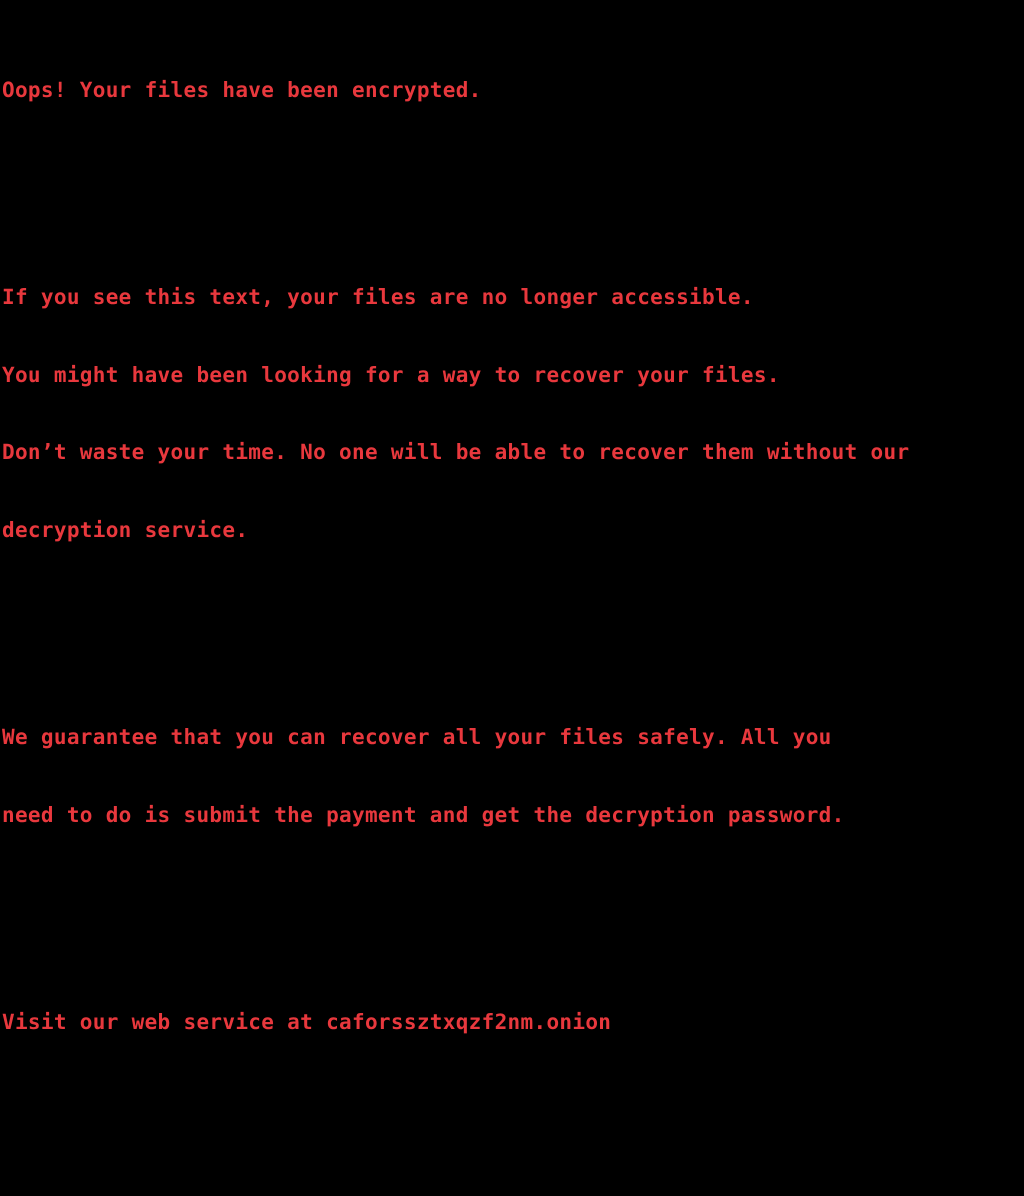 The height and width of the screenshot is (1196, 1024). Describe the element at coordinates (242, 89) in the screenshot. I see `headline-text: Oops! Your files have been encrypted.` at that location.